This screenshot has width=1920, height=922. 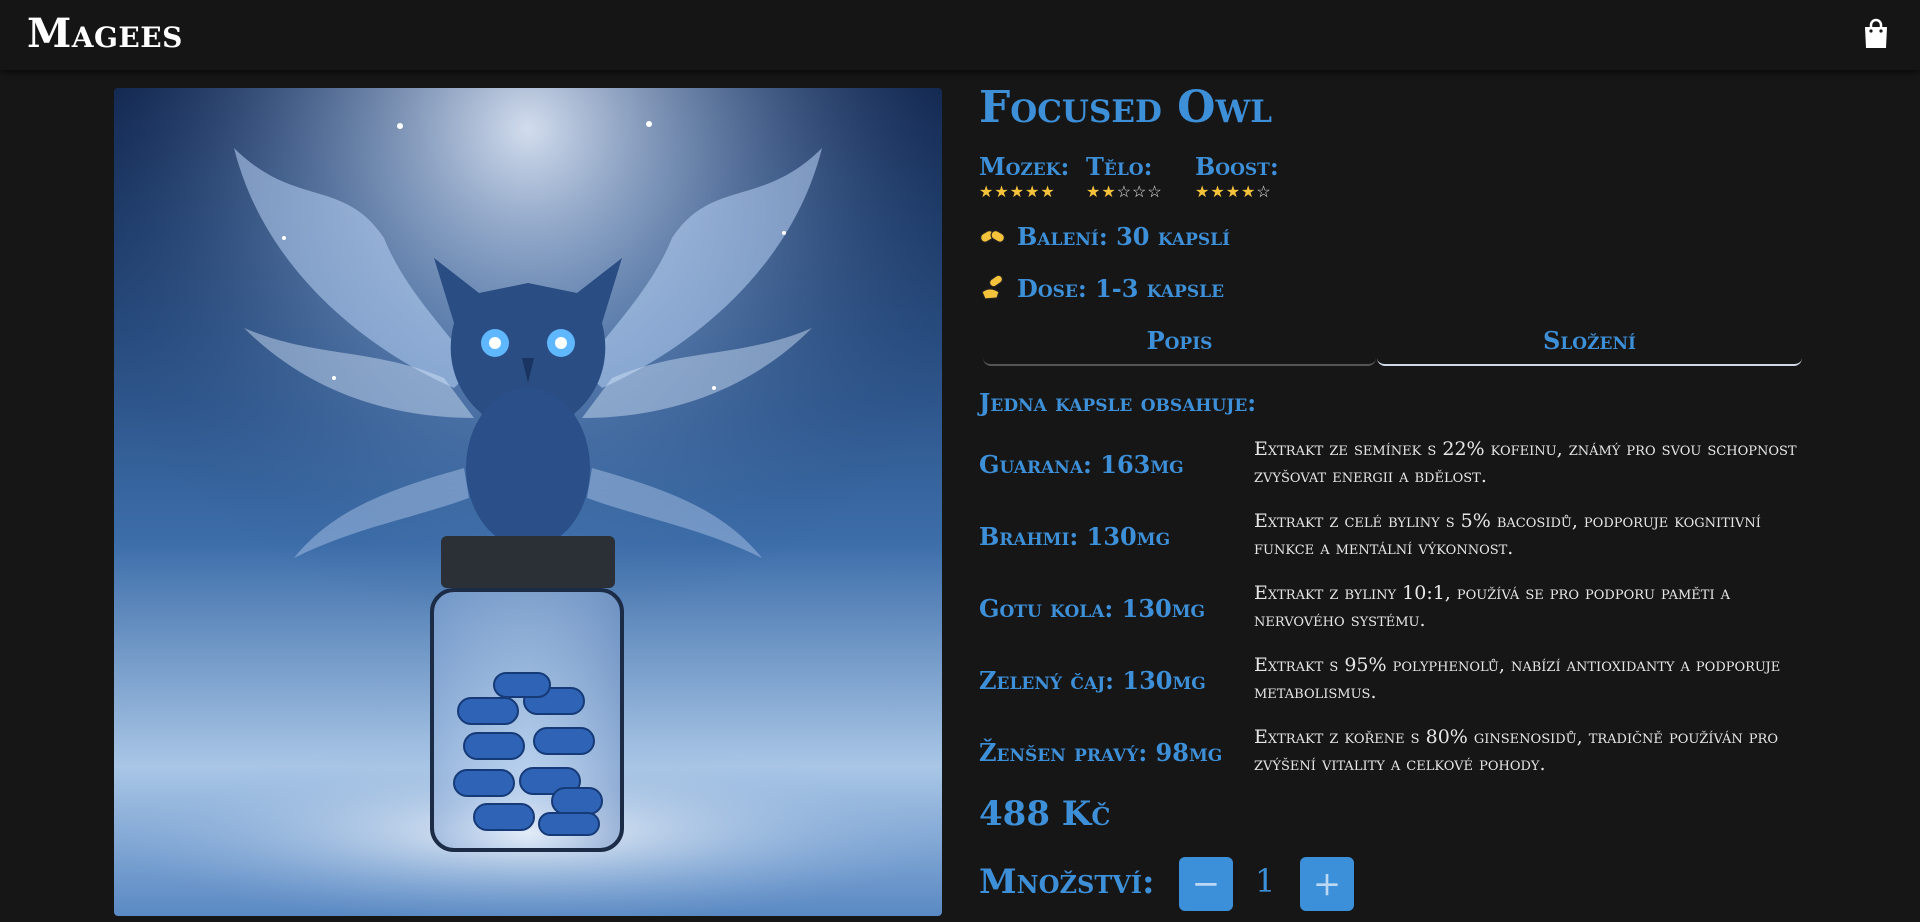 What do you see at coordinates (960, 35) in the screenshot?
I see `top-bar: Magees` at bounding box center [960, 35].